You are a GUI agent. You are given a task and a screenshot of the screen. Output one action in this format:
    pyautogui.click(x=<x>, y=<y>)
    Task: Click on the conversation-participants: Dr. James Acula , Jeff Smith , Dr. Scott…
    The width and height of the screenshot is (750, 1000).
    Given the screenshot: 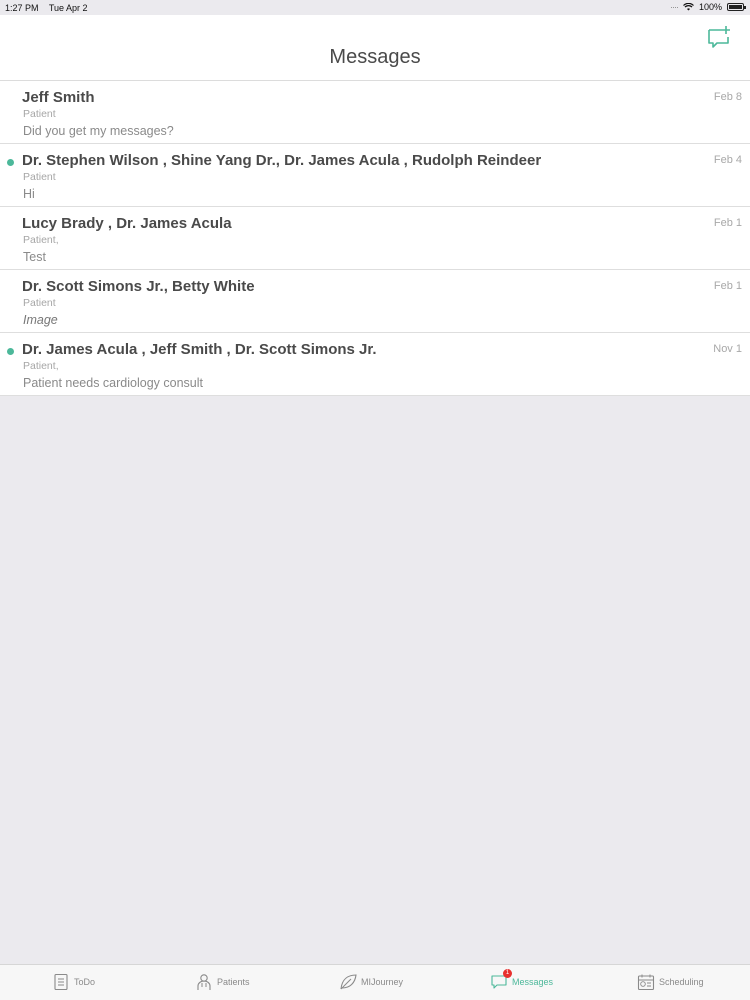 What is the action you would take?
    pyautogui.click(x=199, y=349)
    